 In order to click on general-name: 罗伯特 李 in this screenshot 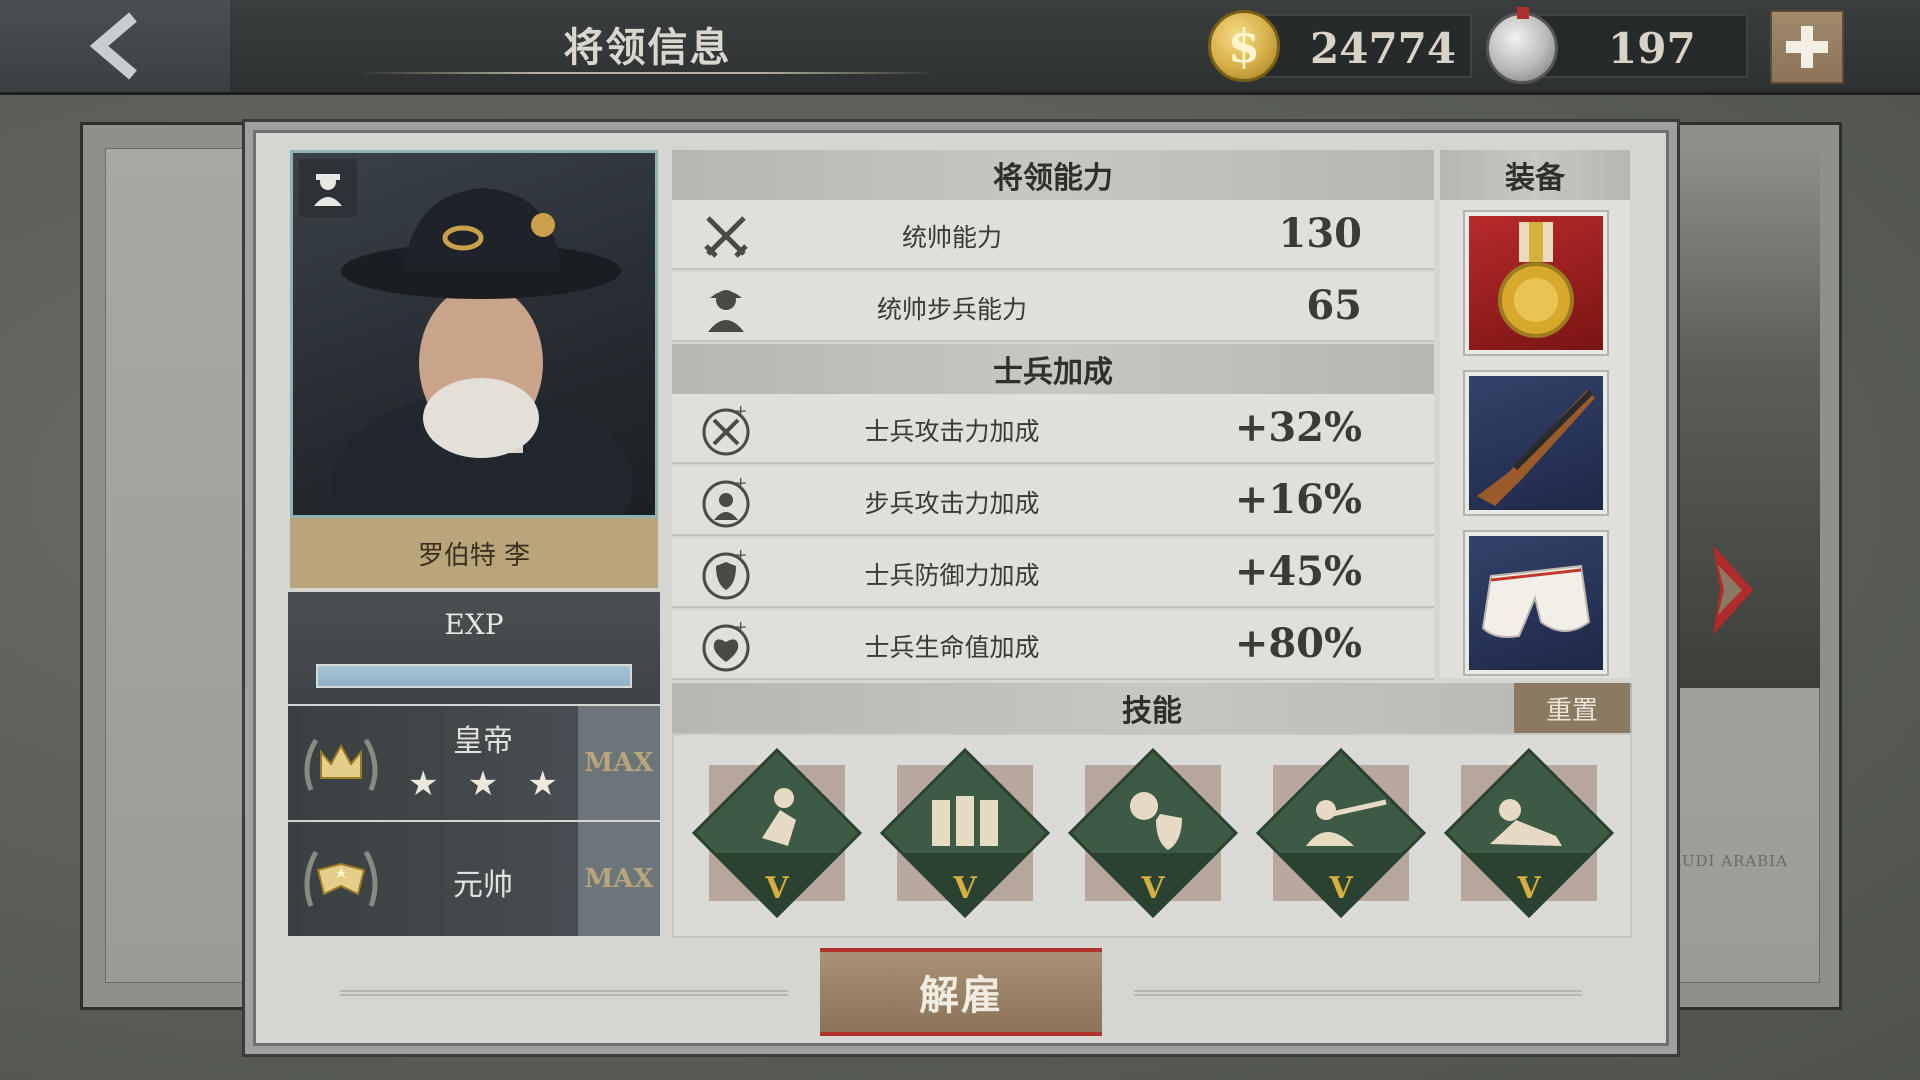, I will do `click(474, 553)`.